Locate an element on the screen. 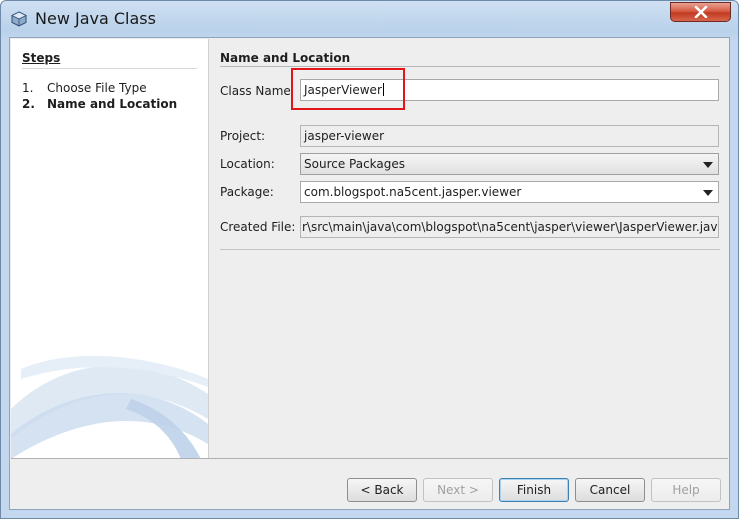 The width and height of the screenshot is (739, 519). help-button: Help is located at coordinates (686, 490).